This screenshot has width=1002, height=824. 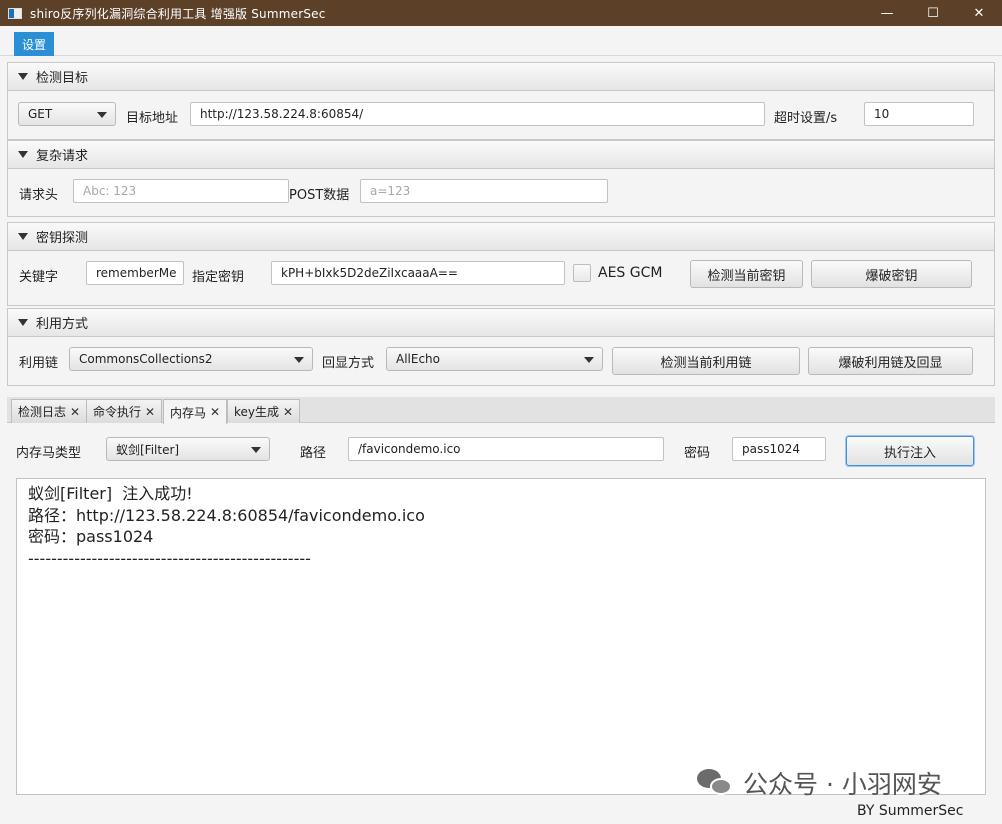 I want to click on brute-chain-button: 爆破利用链及回显, so click(x=890, y=361).